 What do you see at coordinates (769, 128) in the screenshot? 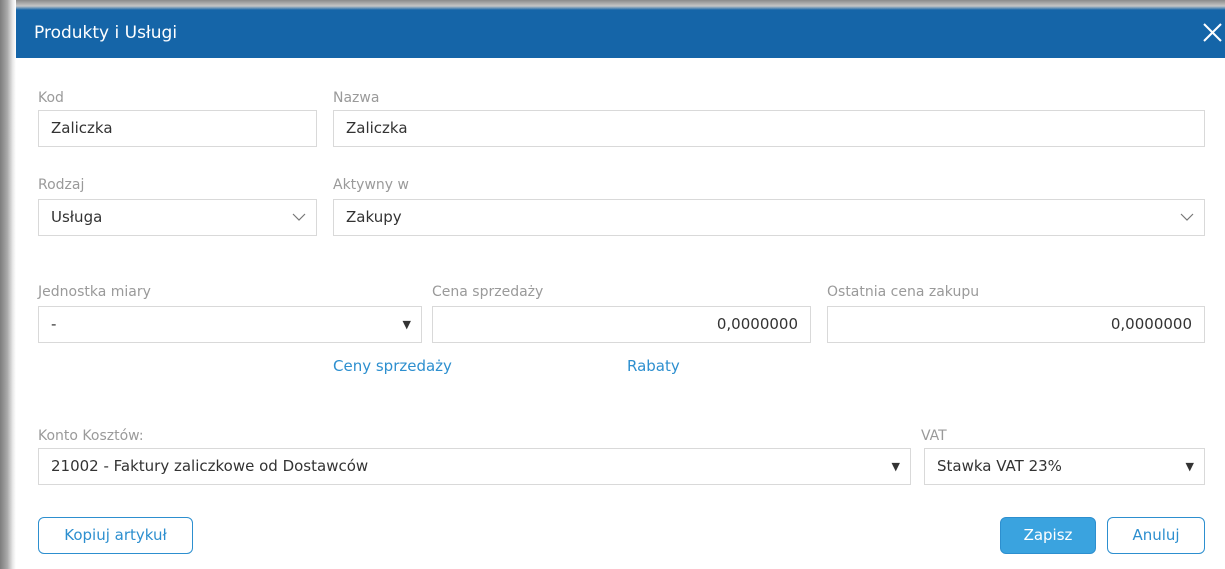
I see `nazwa-input: Zaliczka` at bounding box center [769, 128].